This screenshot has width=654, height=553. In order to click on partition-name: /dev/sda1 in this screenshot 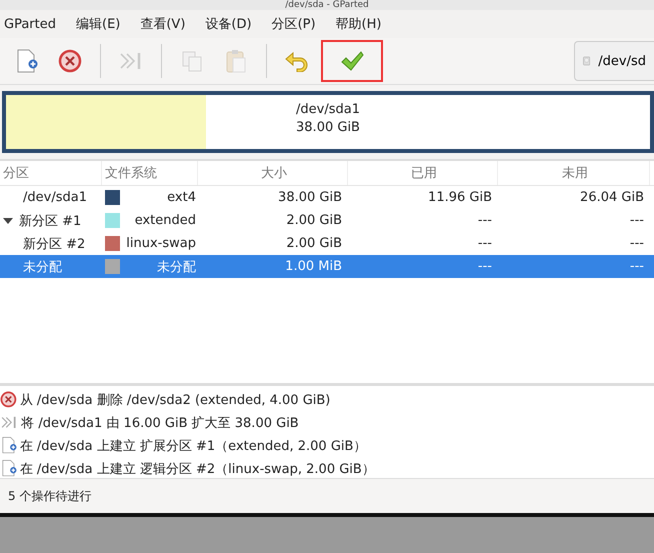, I will do `click(328, 110)`.